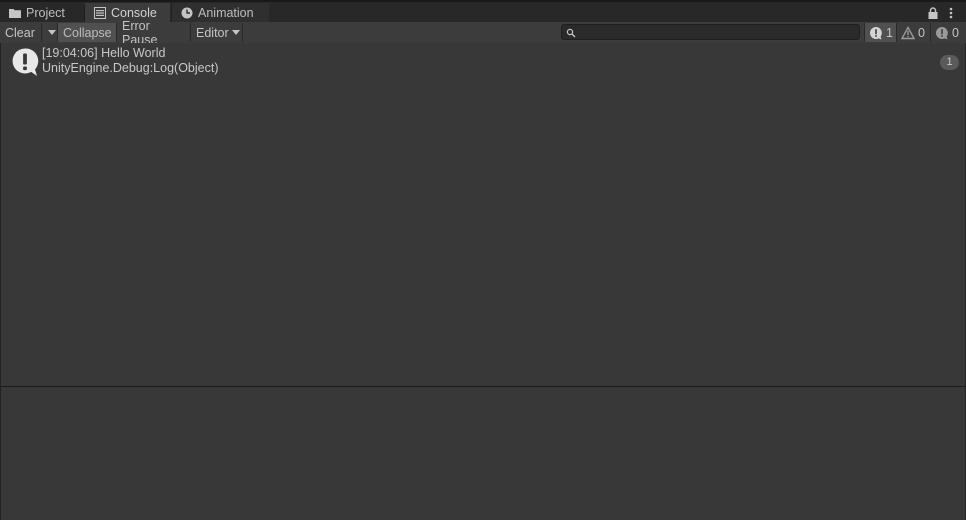 This screenshot has height=520, width=966. I want to click on warning-count: 0, so click(921, 32).